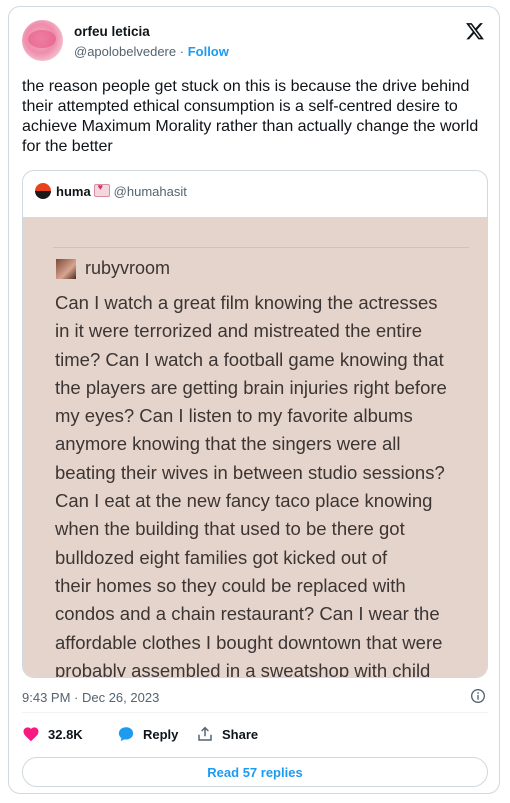 This screenshot has width=510, height=803. What do you see at coordinates (101, 189) in the screenshot?
I see `love-letter-emoji-icon` at bounding box center [101, 189].